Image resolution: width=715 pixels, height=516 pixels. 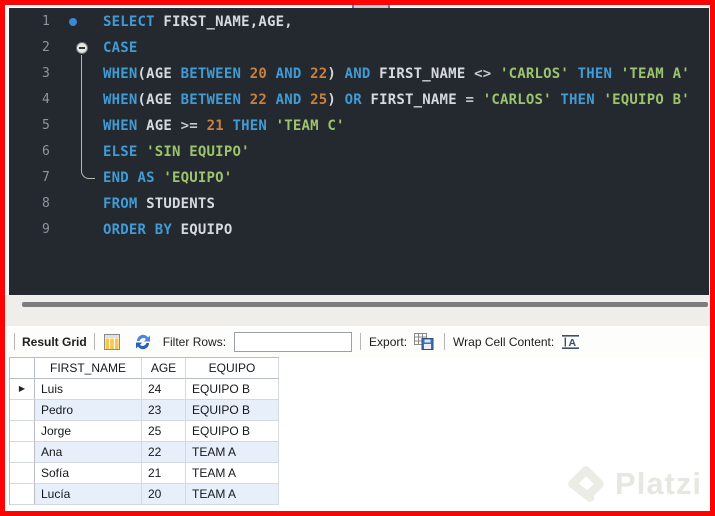 I want to click on filter-rows-input, so click(x=293, y=341).